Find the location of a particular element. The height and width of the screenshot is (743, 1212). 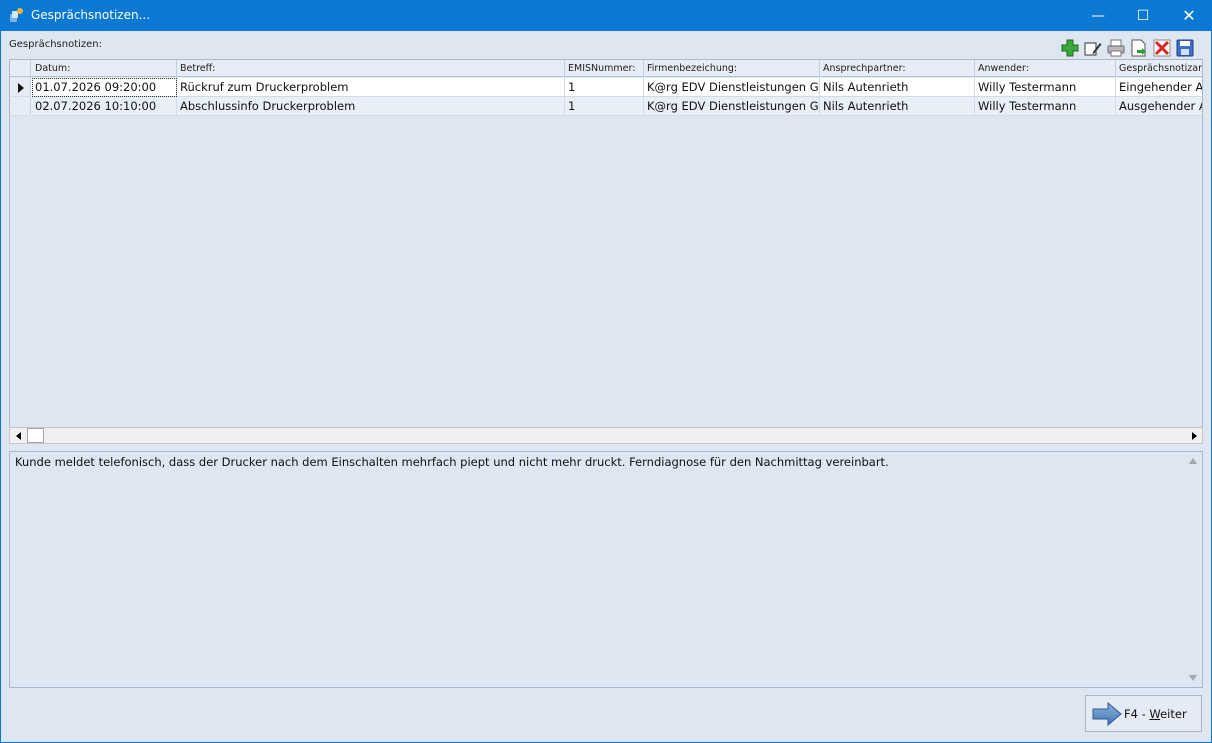

minimize-button: — is located at coordinates (1098, 15).